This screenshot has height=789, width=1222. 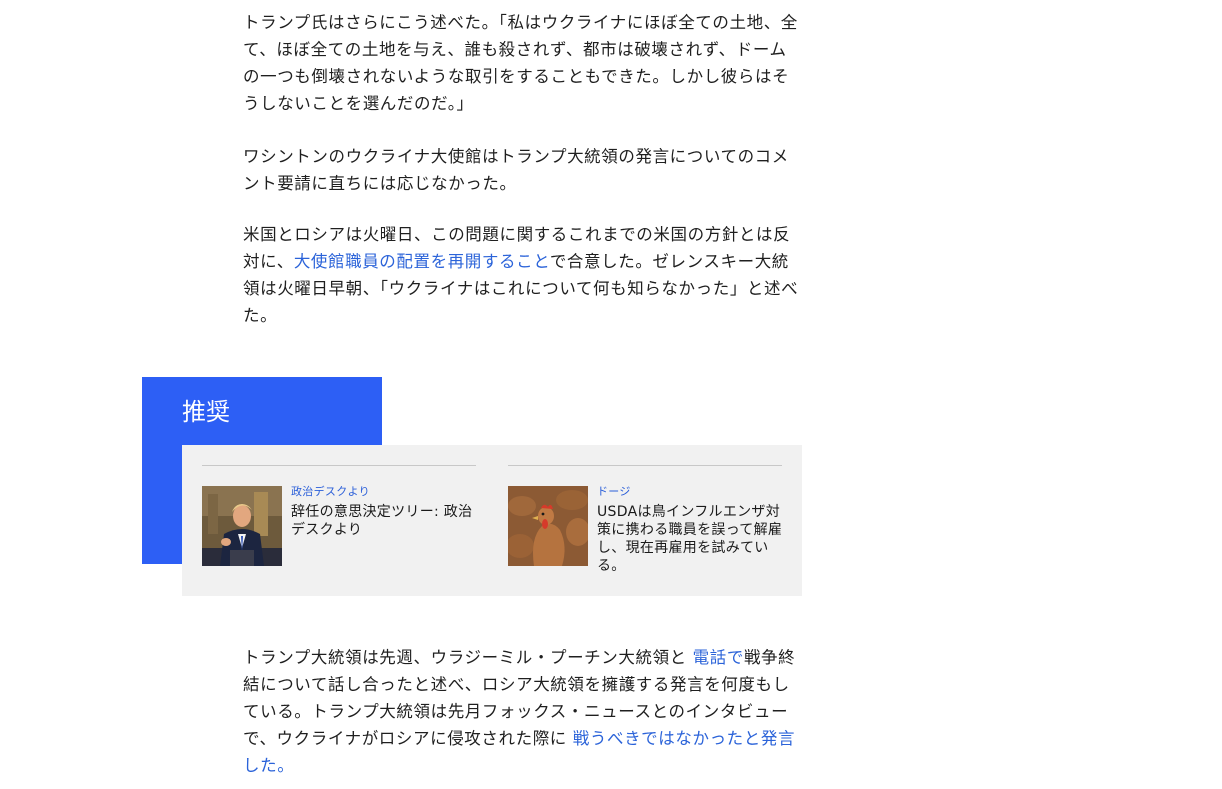 I want to click on card-headline-link: 辞任の意思決定ツリー: 政治デスクより, so click(x=384, y=521).